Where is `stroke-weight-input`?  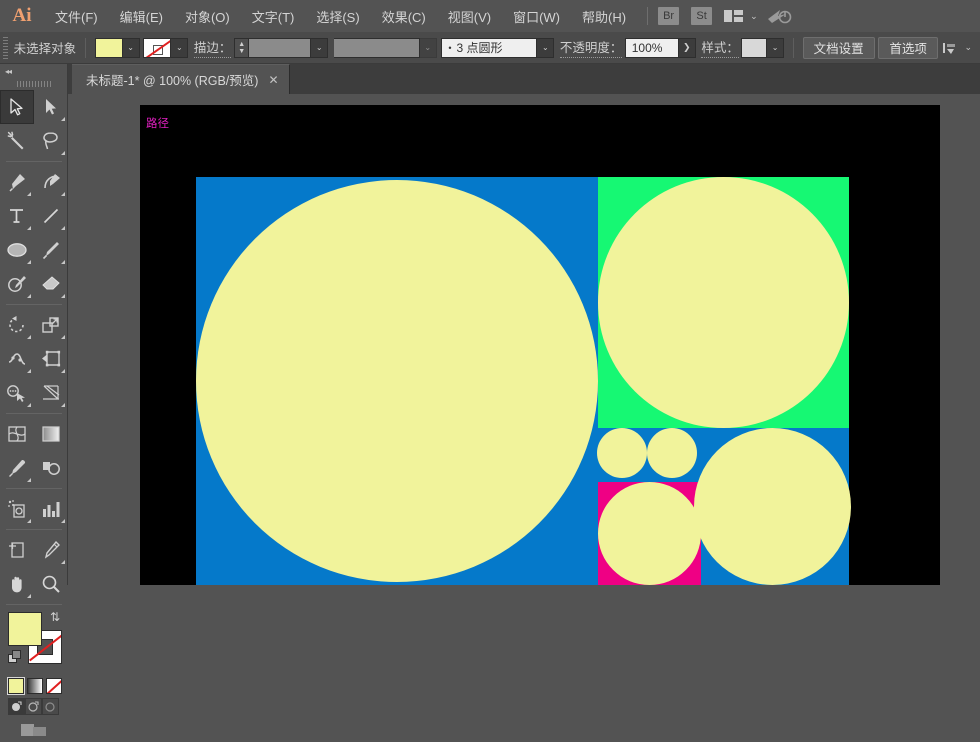 stroke-weight-input is located at coordinates (280, 48).